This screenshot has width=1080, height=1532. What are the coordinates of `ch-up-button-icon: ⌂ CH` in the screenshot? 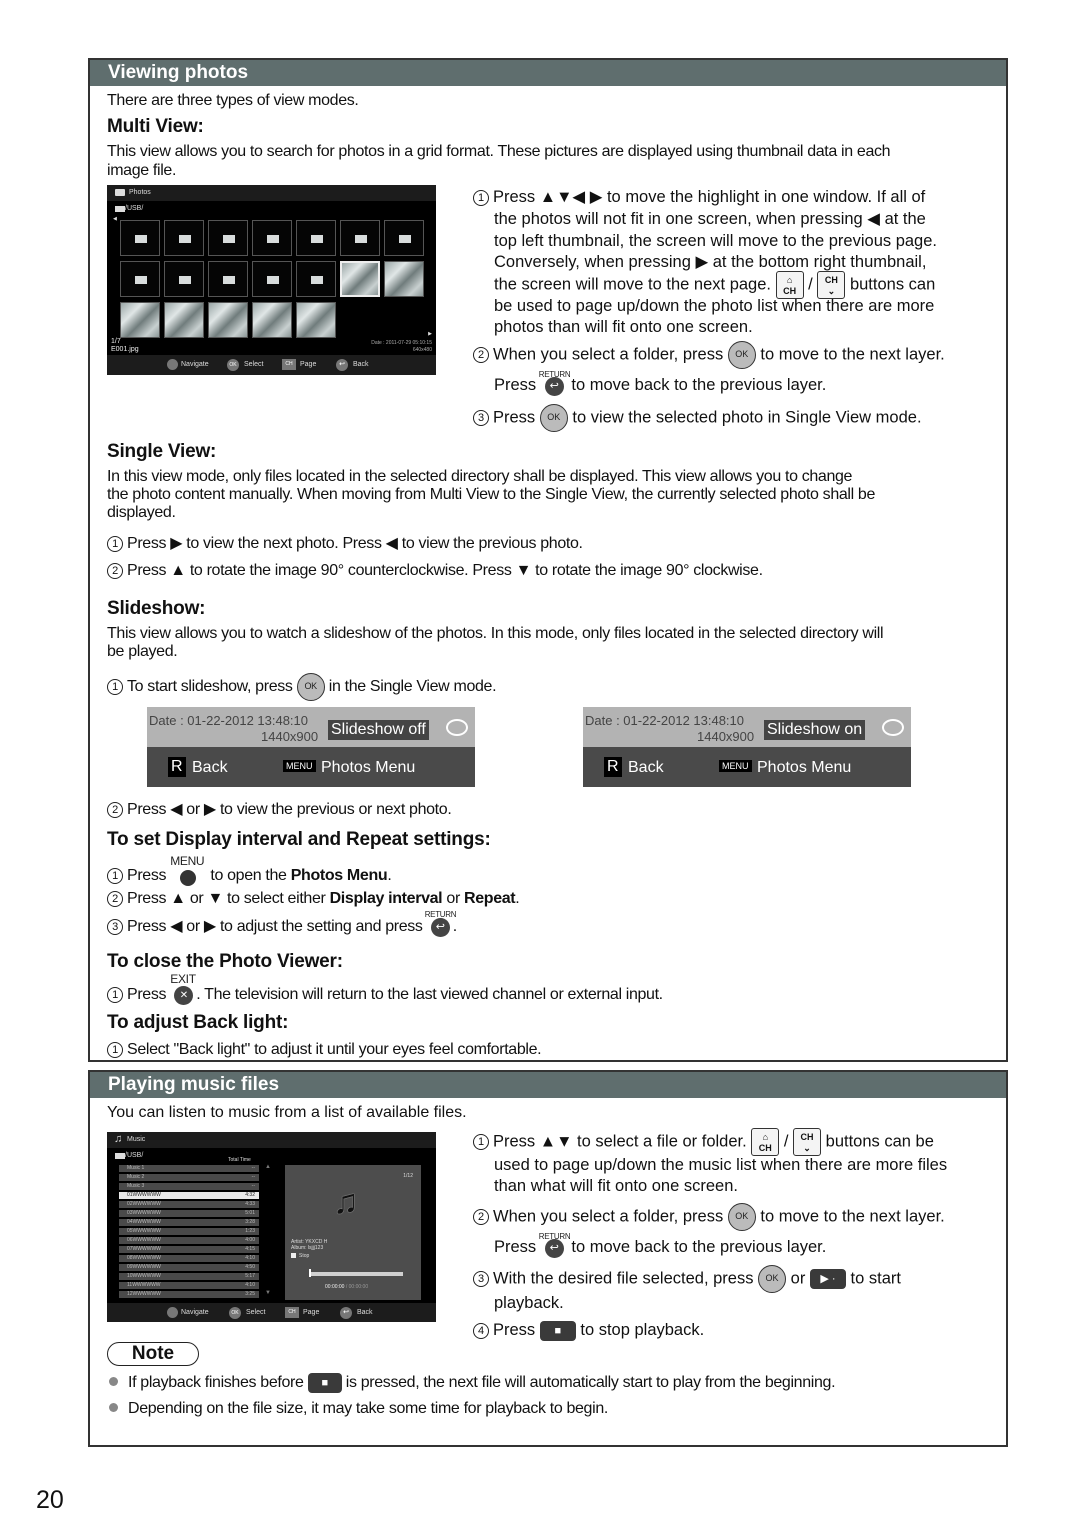 It's located at (765, 1142).